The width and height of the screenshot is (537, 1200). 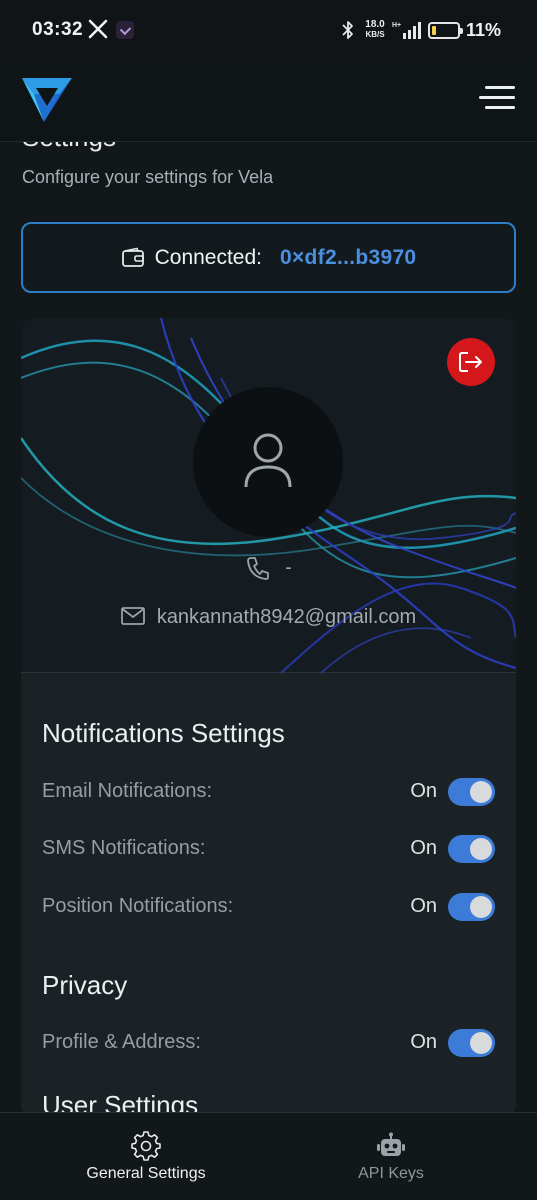 What do you see at coordinates (347, 30) in the screenshot?
I see `bluetooth-icon` at bounding box center [347, 30].